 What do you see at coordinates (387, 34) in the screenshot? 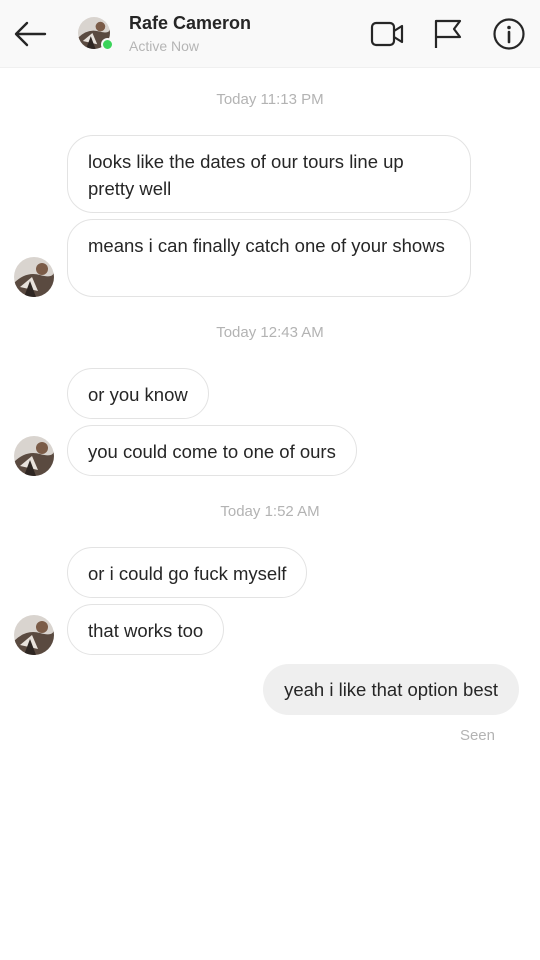
I see `video-camera-icon` at bounding box center [387, 34].